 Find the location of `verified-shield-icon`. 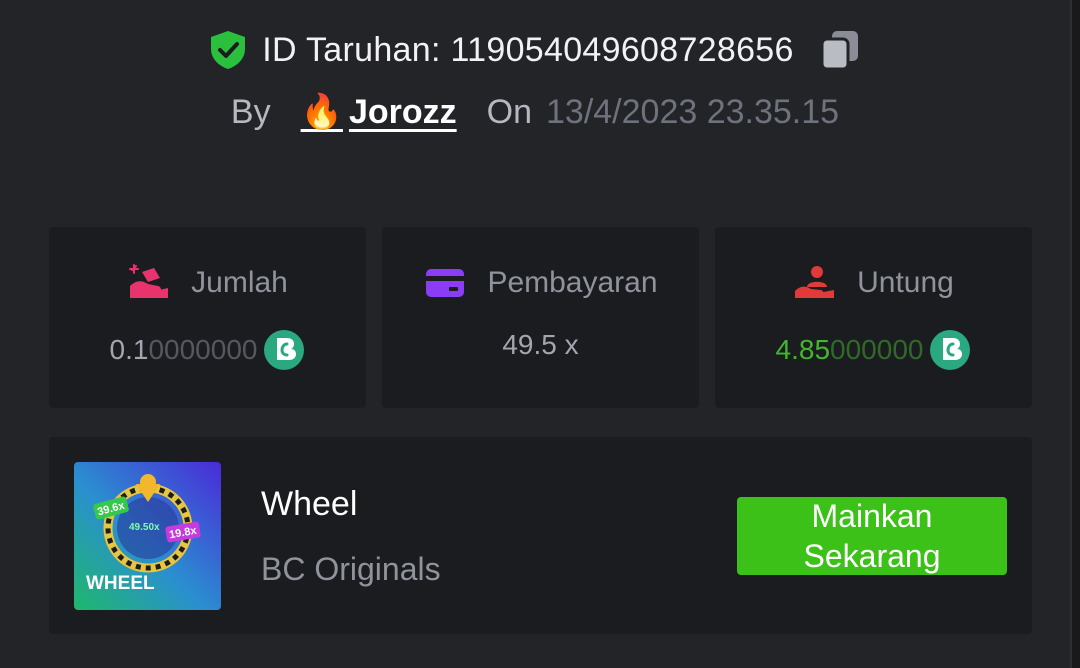

verified-shield-icon is located at coordinates (228, 50).